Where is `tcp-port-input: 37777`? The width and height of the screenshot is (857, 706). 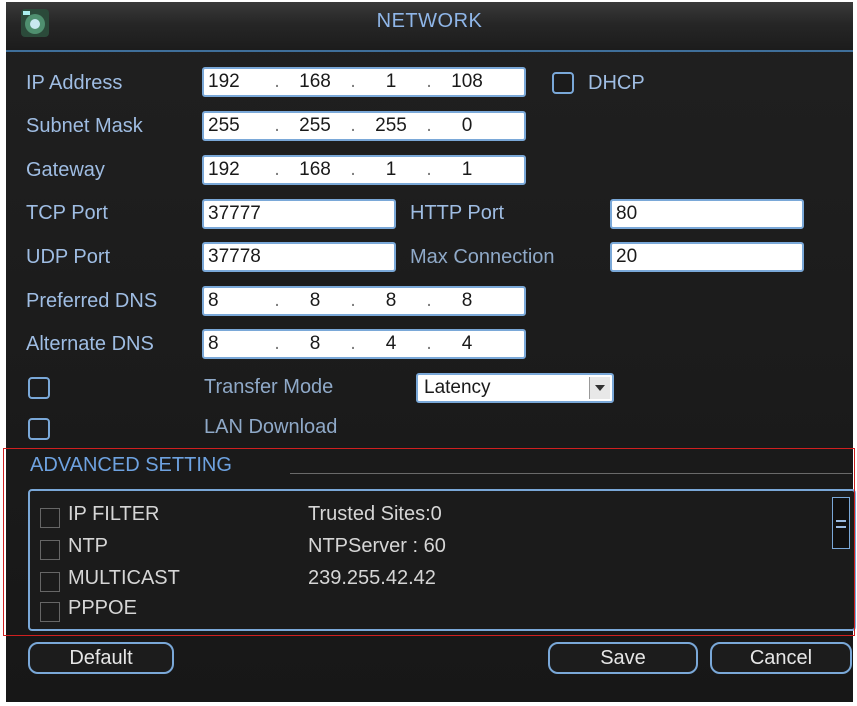 tcp-port-input: 37777 is located at coordinates (299, 214).